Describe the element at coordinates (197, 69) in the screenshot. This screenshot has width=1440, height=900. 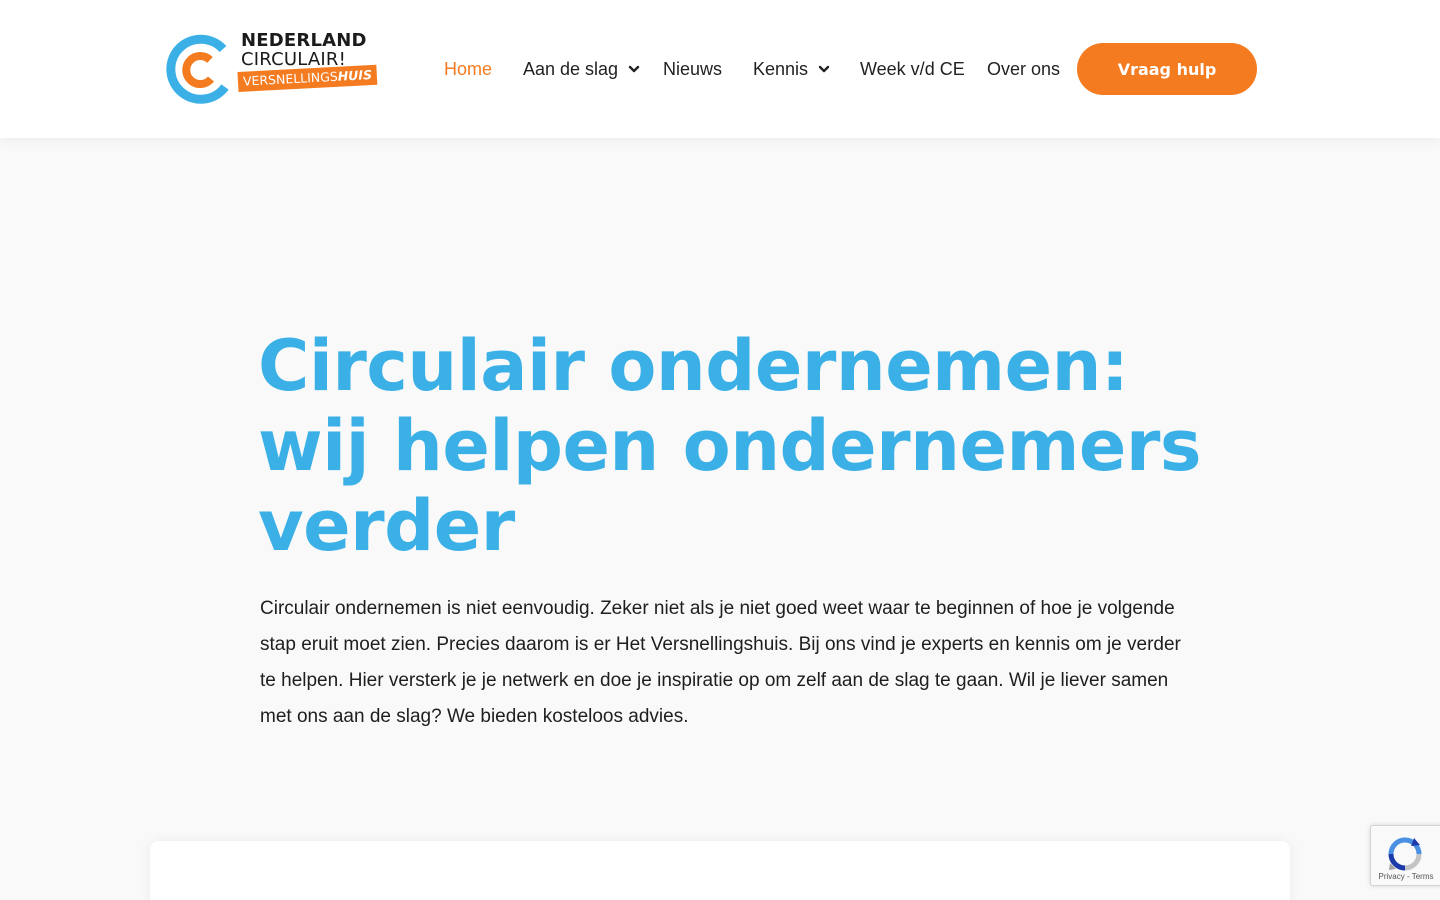
I see `logo-c-icon` at that location.